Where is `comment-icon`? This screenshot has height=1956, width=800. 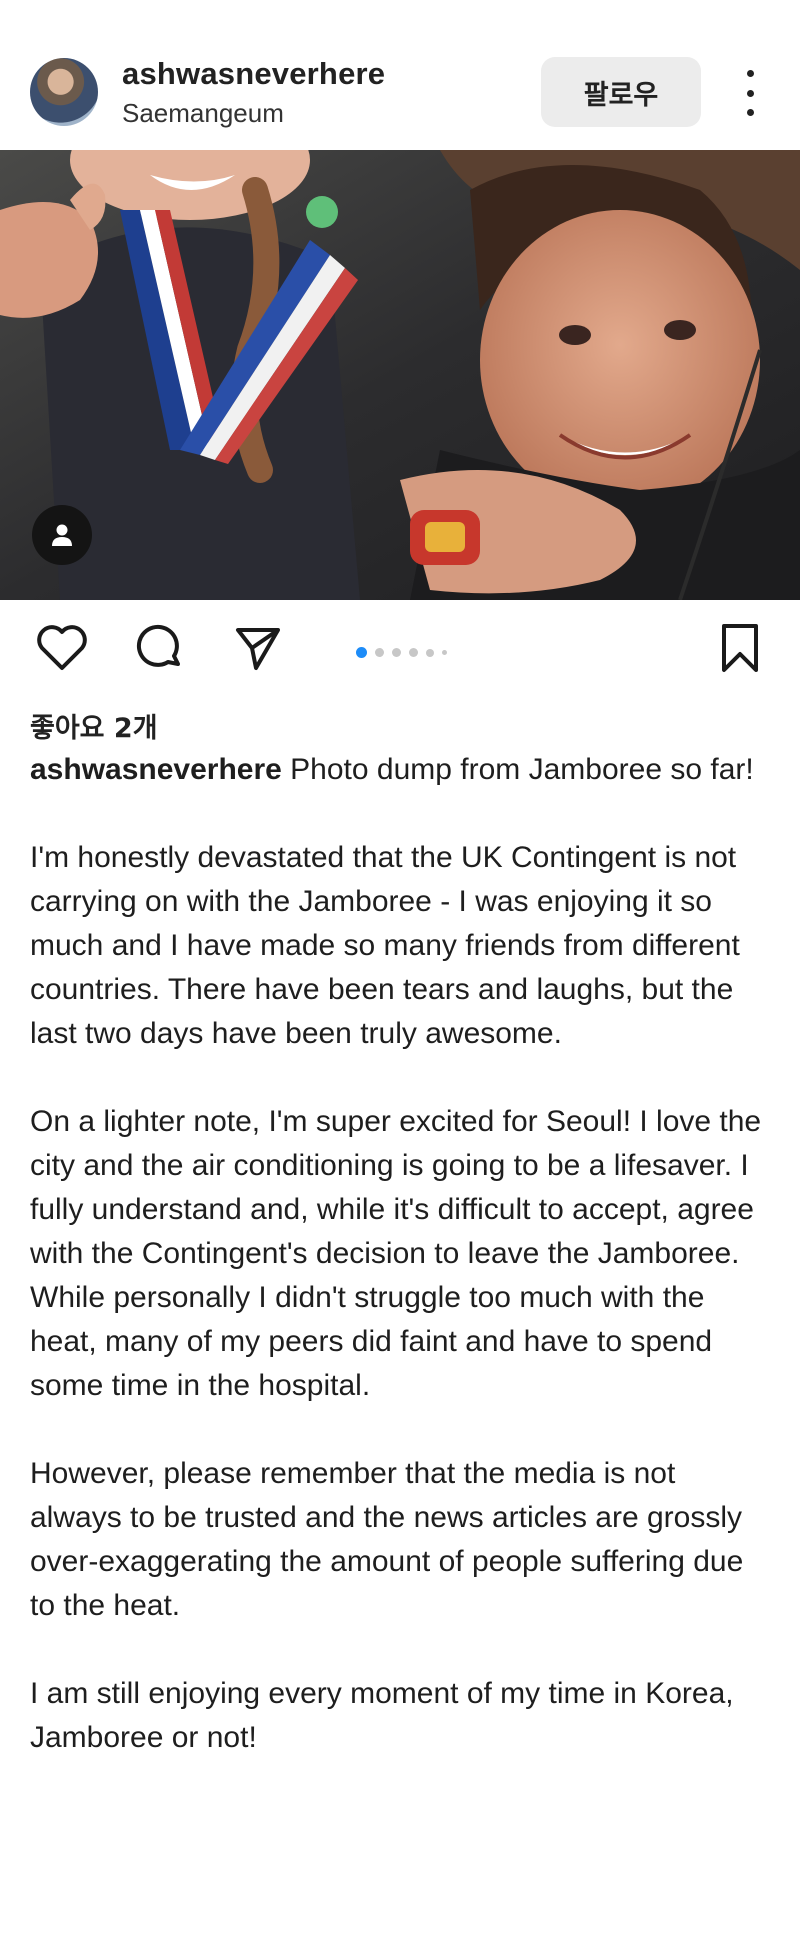
comment-icon is located at coordinates (160, 648).